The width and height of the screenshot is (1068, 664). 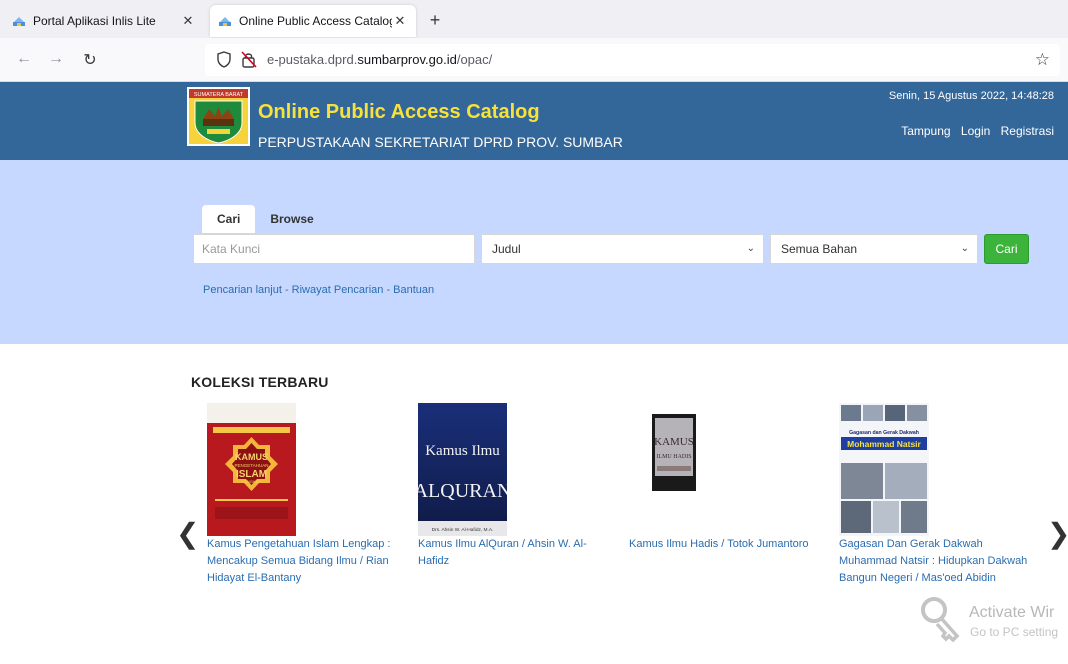 I want to click on header-links: Tampung Login Registrasi, so click(x=974, y=131).